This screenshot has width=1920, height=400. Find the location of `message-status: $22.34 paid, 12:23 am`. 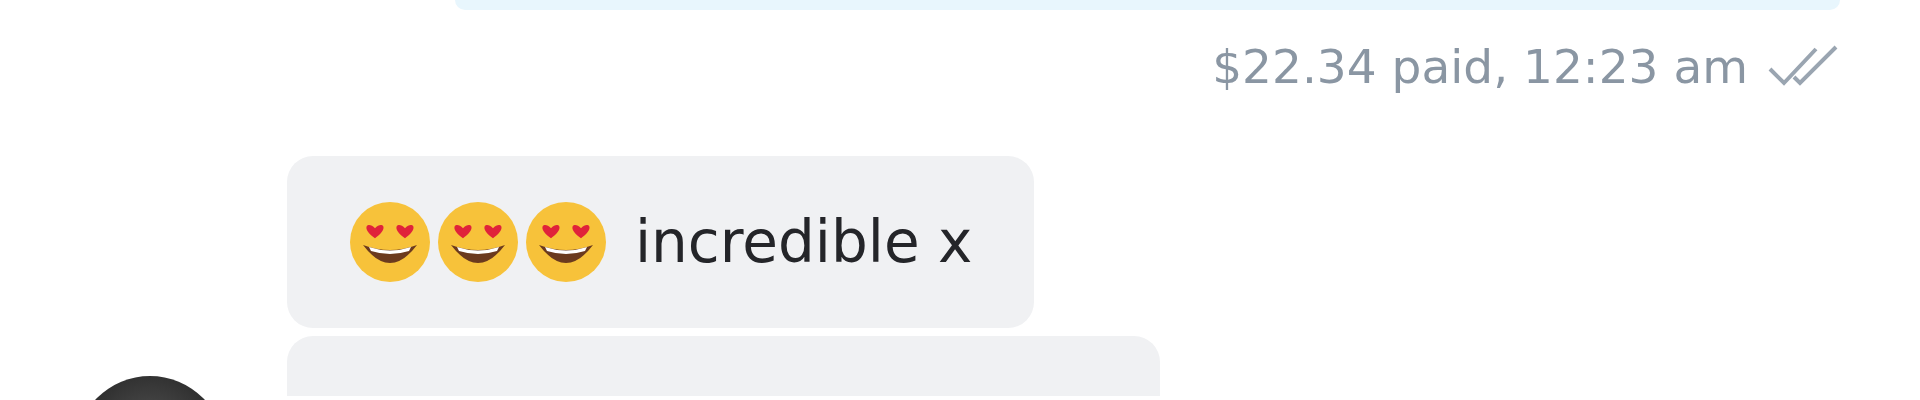

message-status: $22.34 paid, 12:23 am is located at coordinates (1480, 66).